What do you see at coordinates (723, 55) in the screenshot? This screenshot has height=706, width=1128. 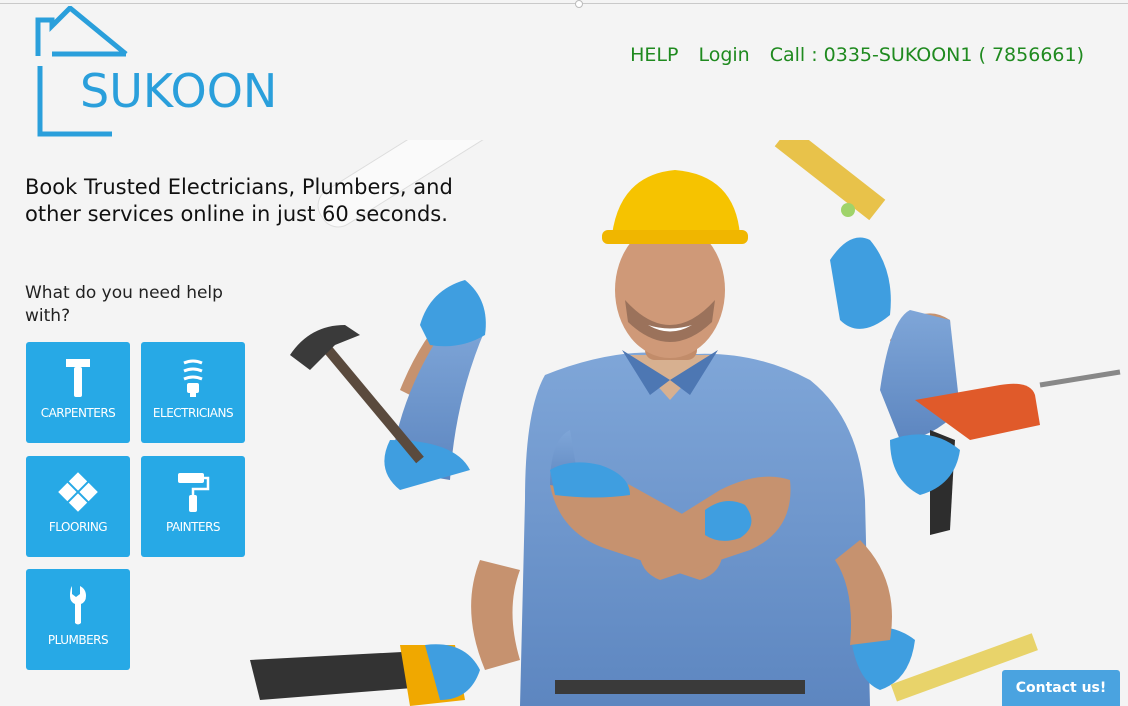 I see `login-link: Login` at bounding box center [723, 55].